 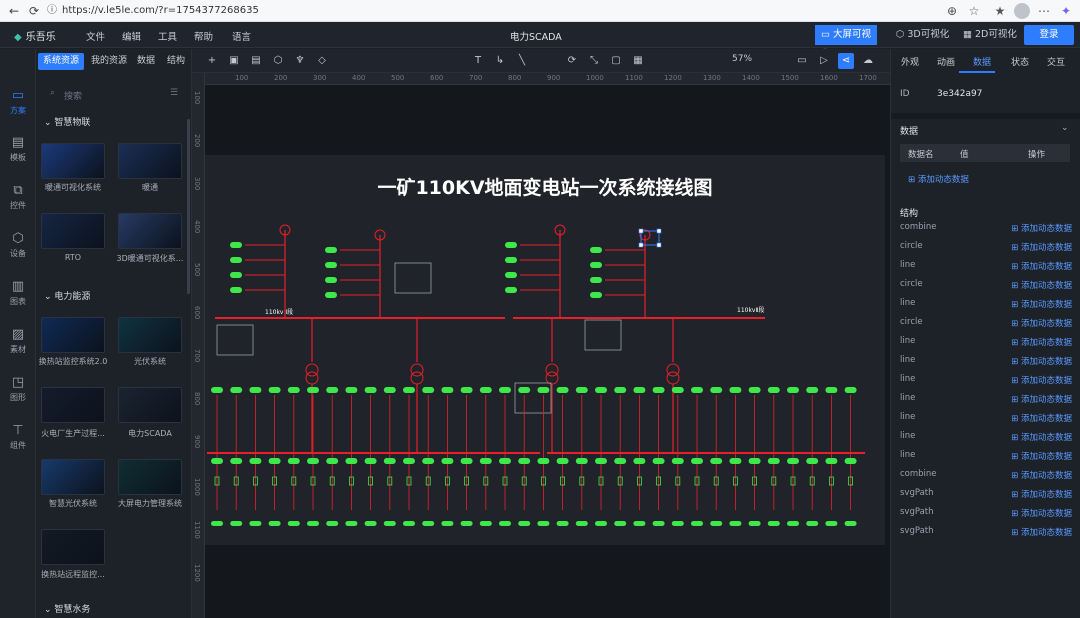 What do you see at coordinates (35, 35) in the screenshot?
I see `app-logo: ◆ 乐吾乐` at bounding box center [35, 35].